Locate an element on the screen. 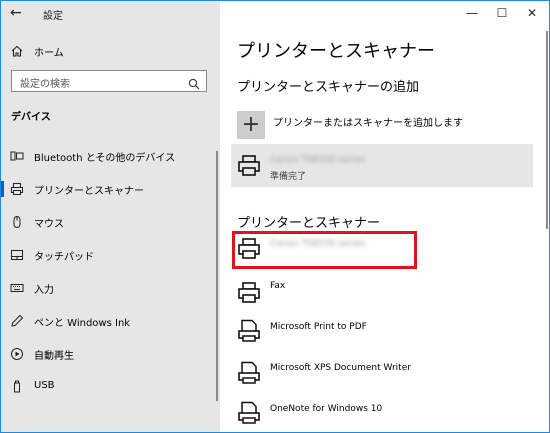 The image size is (550, 433). maximize-icon: ☐ is located at coordinates (502, 13).